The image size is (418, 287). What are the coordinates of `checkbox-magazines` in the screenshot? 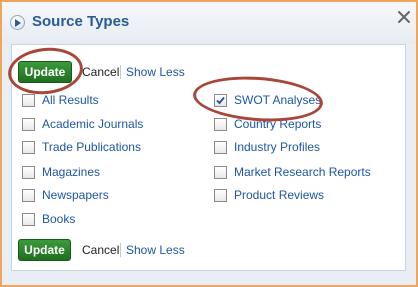 It's located at (28, 172).